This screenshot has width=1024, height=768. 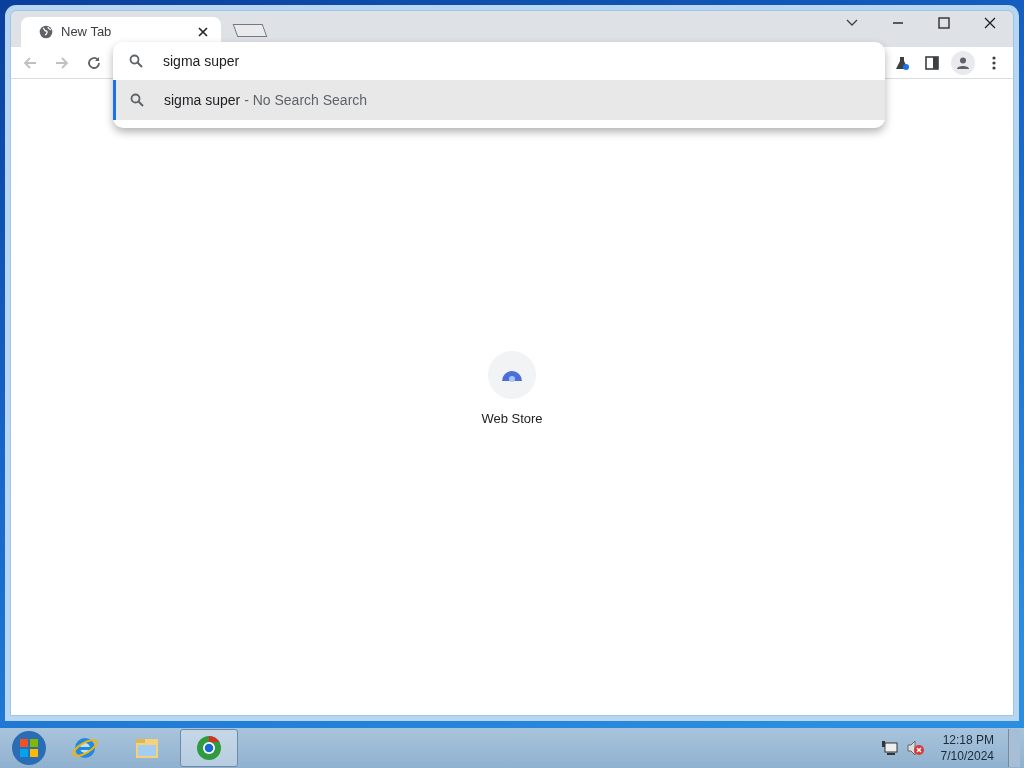 What do you see at coordinates (512, 419) in the screenshot?
I see `shortcut-label: Web Store` at bounding box center [512, 419].